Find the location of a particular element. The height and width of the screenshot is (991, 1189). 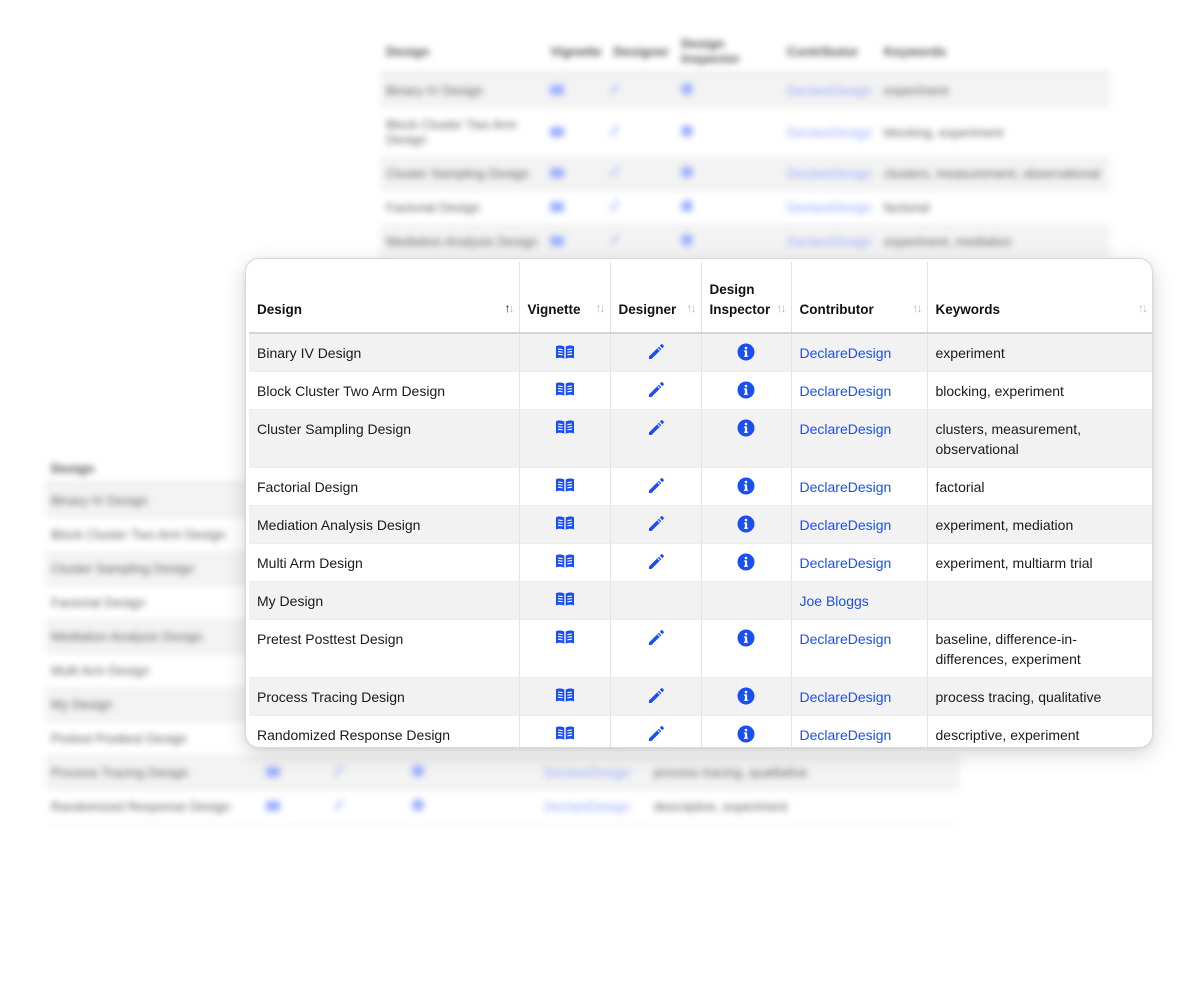

design-name: Pretest Posttest Design is located at coordinates (330, 638).